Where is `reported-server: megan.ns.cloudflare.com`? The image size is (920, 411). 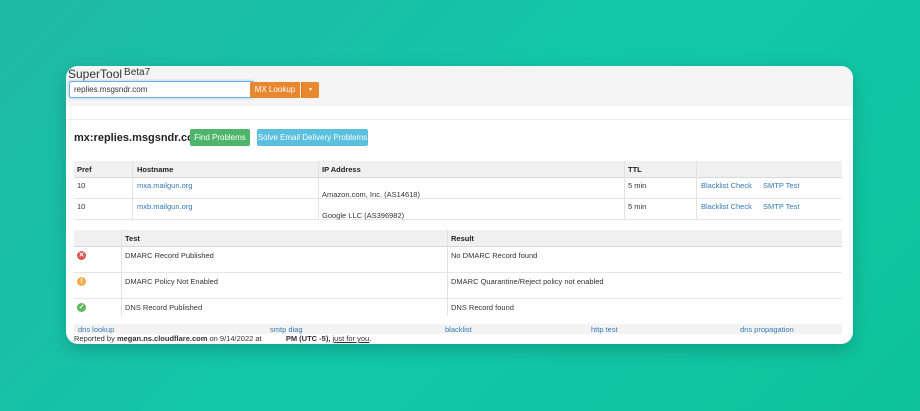
reported-server: megan.ns.cloudflare.com is located at coordinates (162, 338).